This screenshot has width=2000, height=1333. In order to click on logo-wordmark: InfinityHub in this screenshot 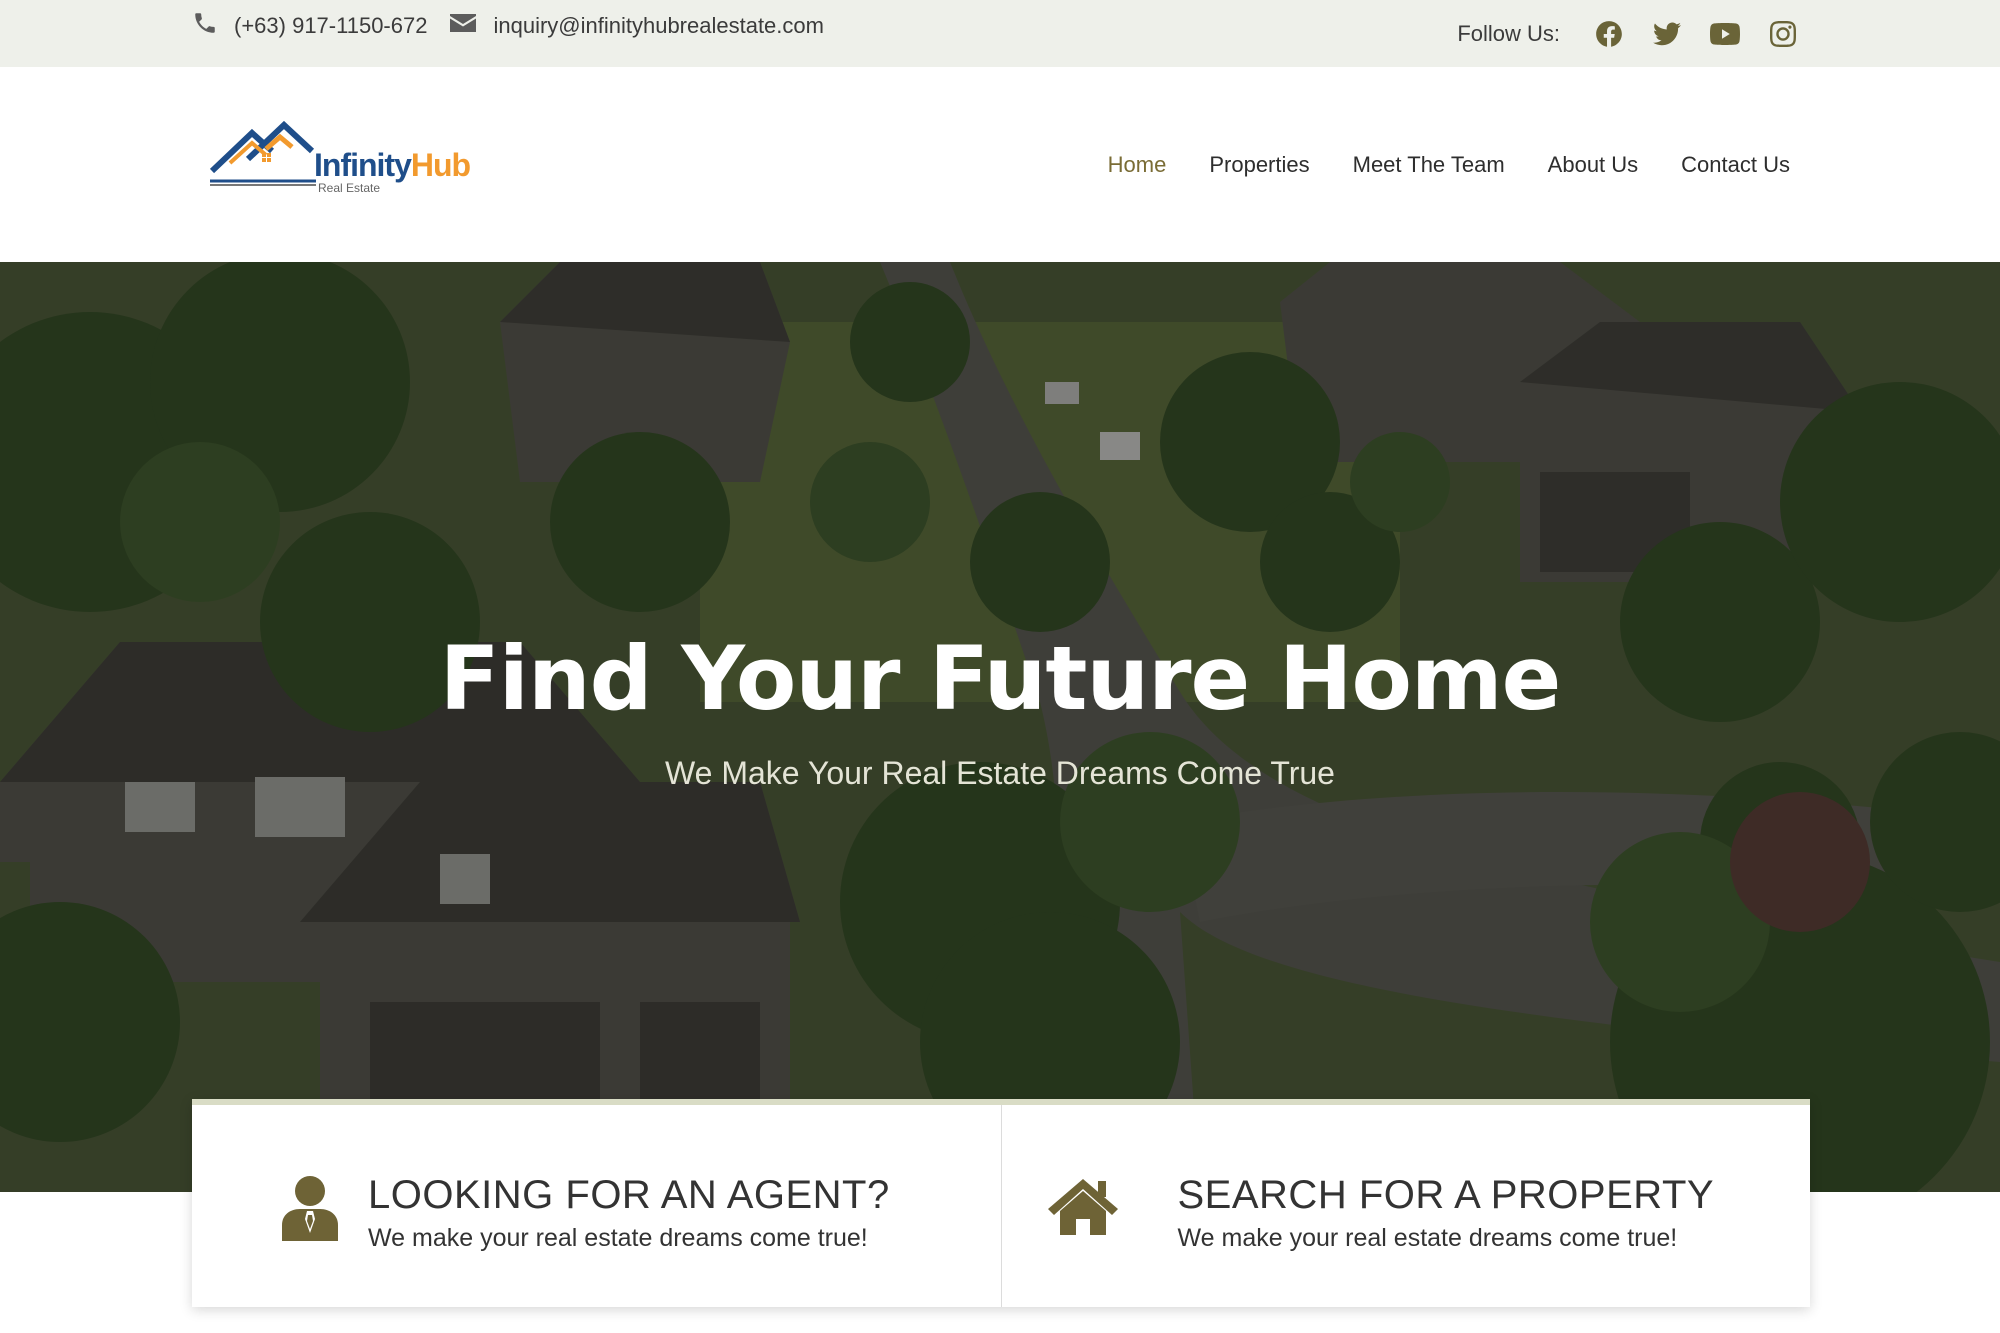, I will do `click(392, 165)`.